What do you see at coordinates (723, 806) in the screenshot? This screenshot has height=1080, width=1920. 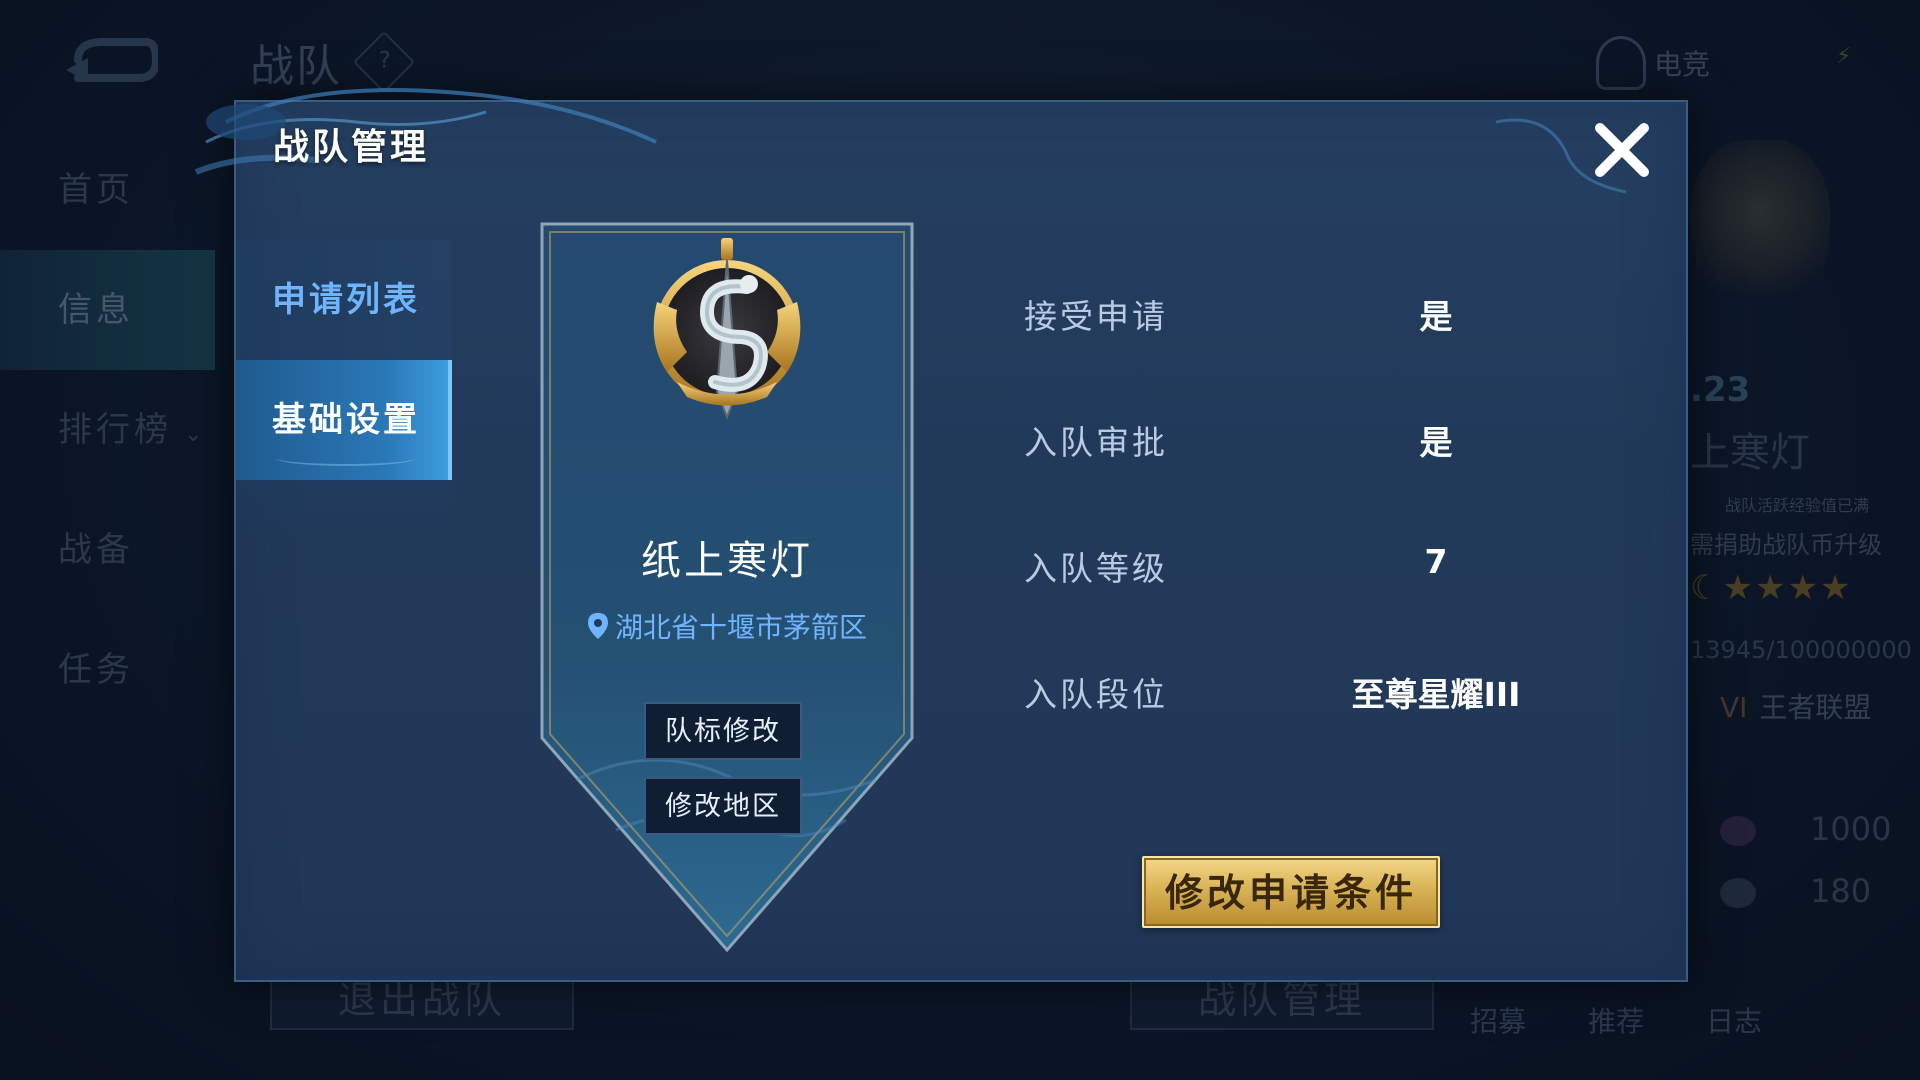 I see `change-region-button: 修改地区` at bounding box center [723, 806].